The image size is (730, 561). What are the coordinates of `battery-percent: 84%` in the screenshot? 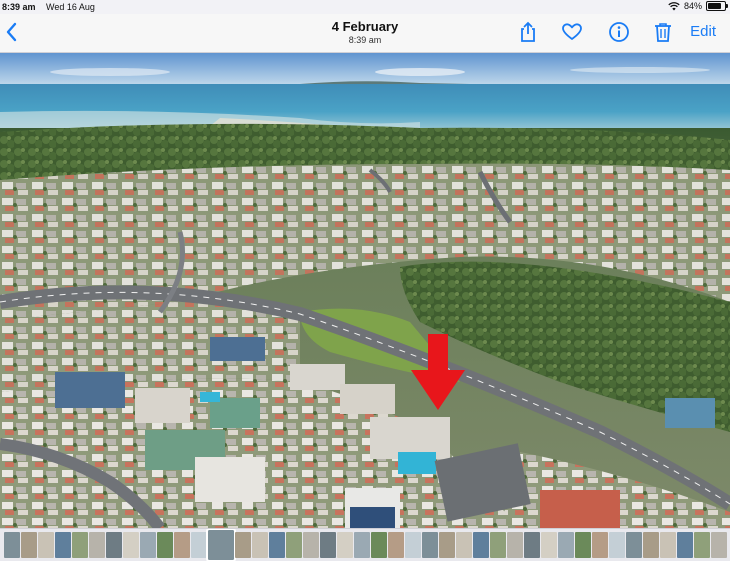 It's located at (692, 6).